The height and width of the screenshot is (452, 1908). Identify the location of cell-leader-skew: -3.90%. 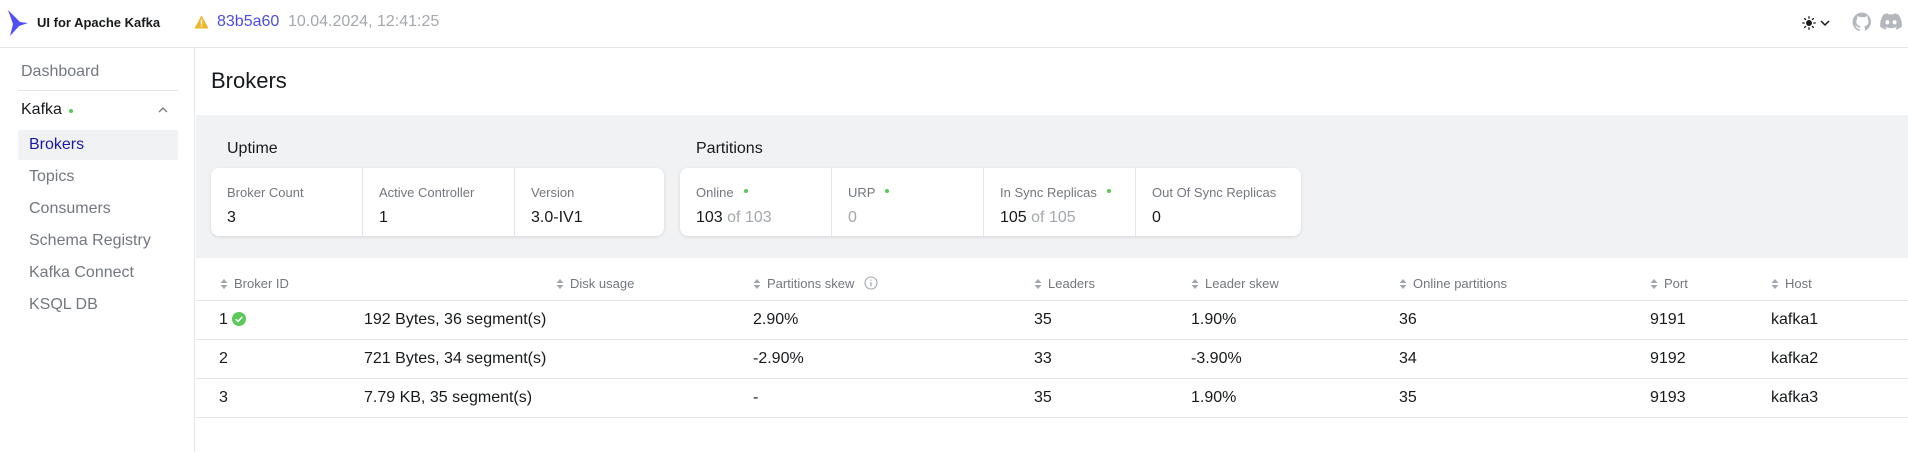
(1295, 359).